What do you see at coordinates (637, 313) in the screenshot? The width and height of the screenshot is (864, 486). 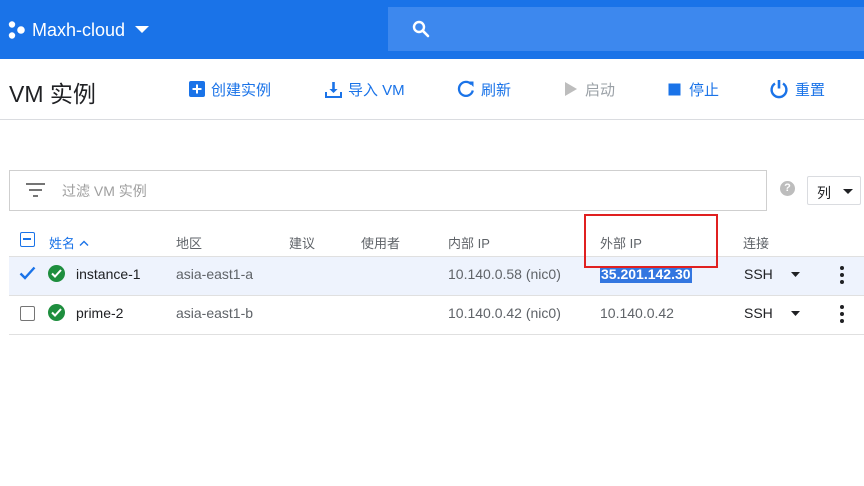 I see `instance-external-ip: 10.140.0.42` at bounding box center [637, 313].